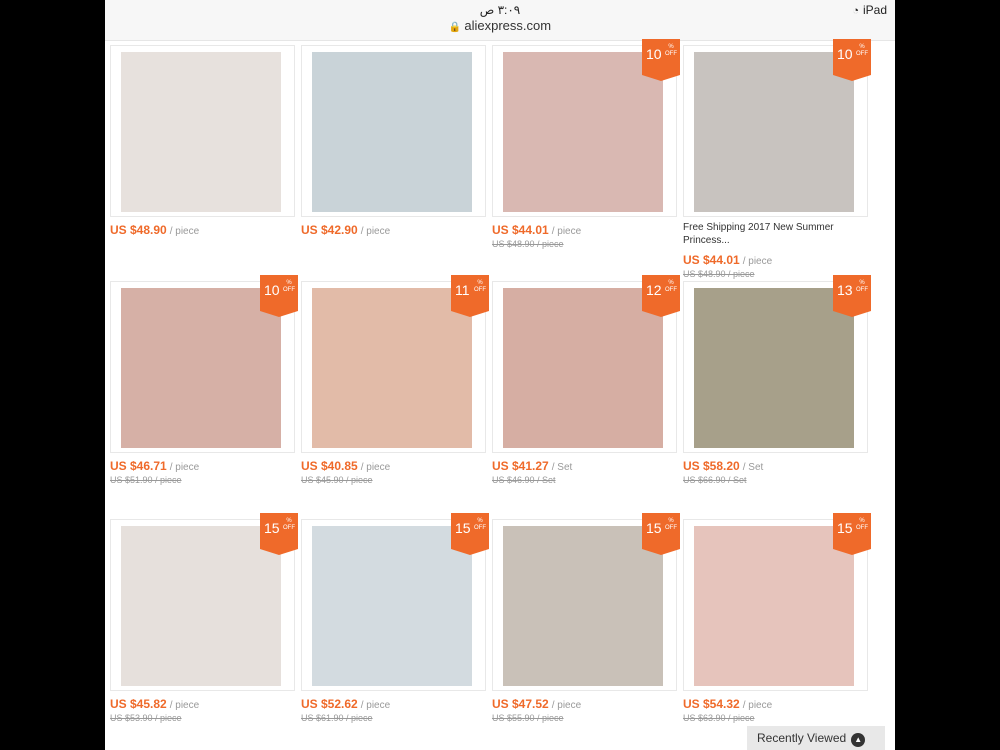 This screenshot has width=1000, height=750. What do you see at coordinates (337, 718) in the screenshot?
I see `original-price: US $61.90 / piece` at bounding box center [337, 718].